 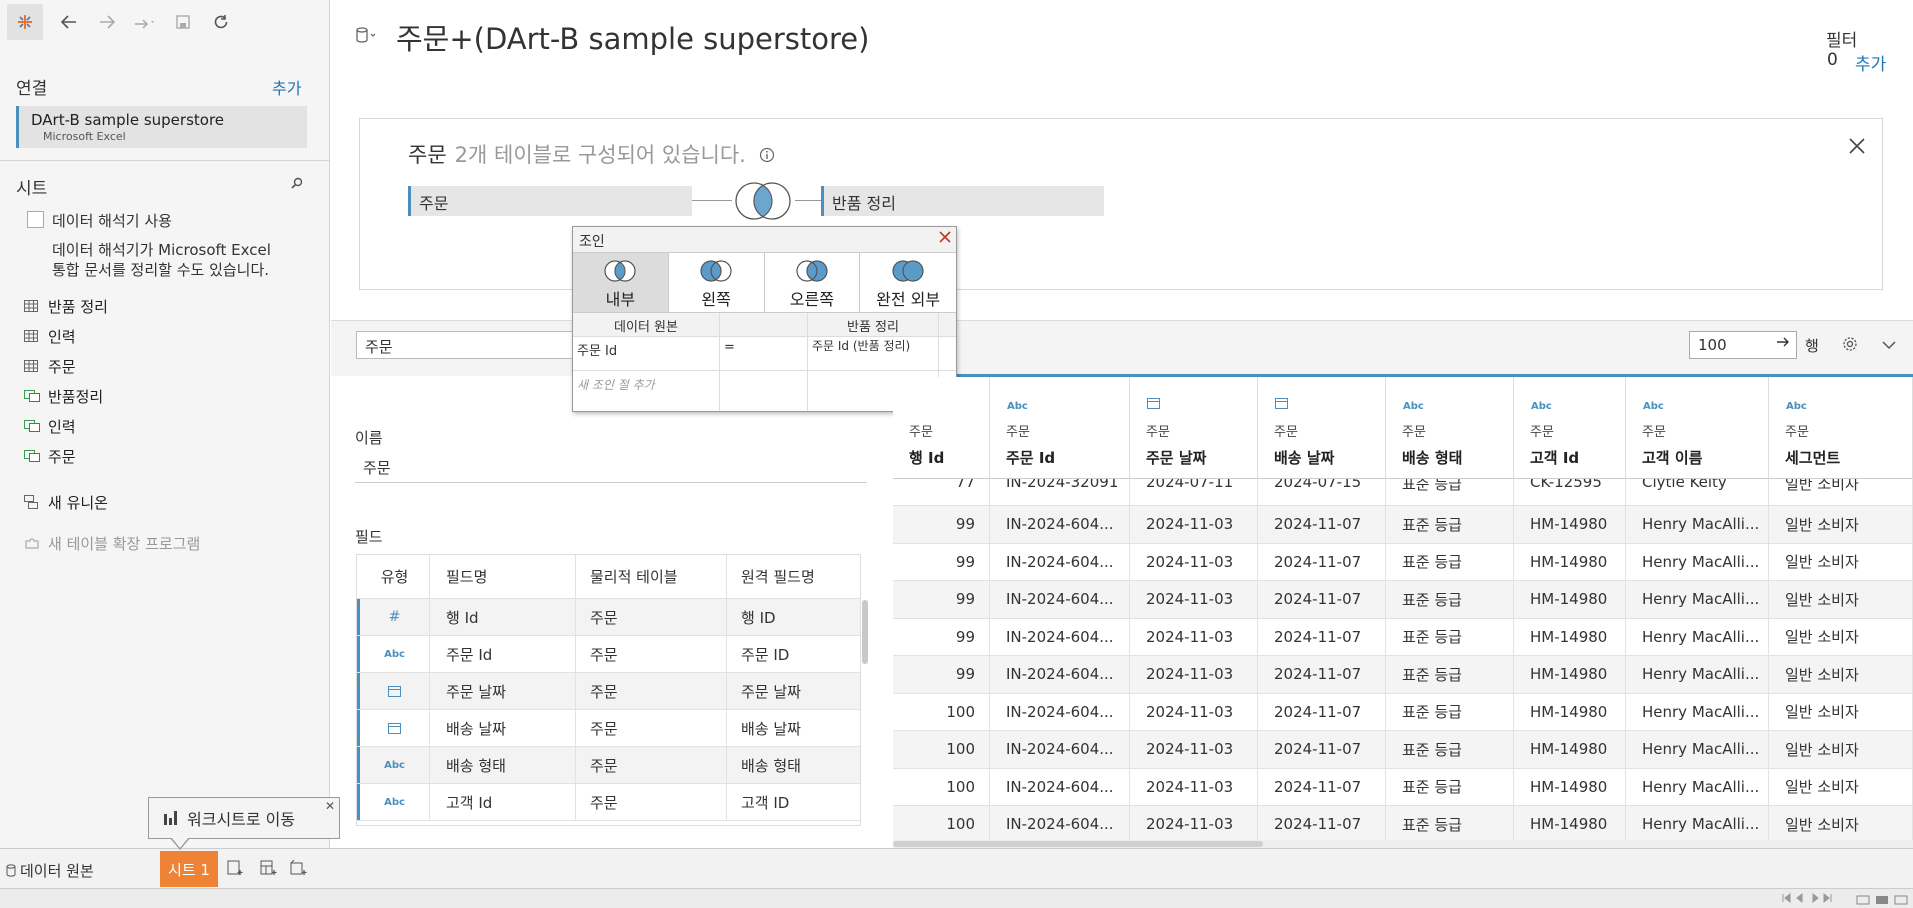 I want to click on column-header: 필드명, so click(x=503, y=576).